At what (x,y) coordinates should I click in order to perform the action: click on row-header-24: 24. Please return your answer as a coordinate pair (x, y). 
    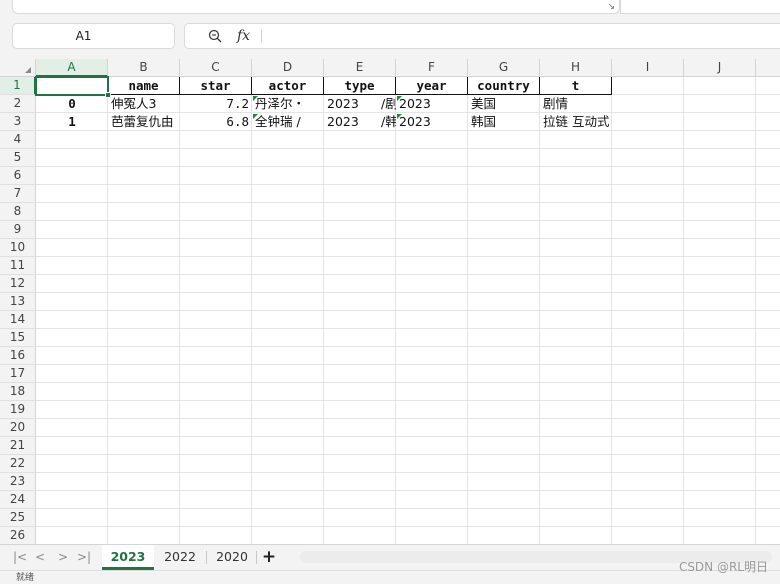
    Looking at the image, I should click on (18, 500).